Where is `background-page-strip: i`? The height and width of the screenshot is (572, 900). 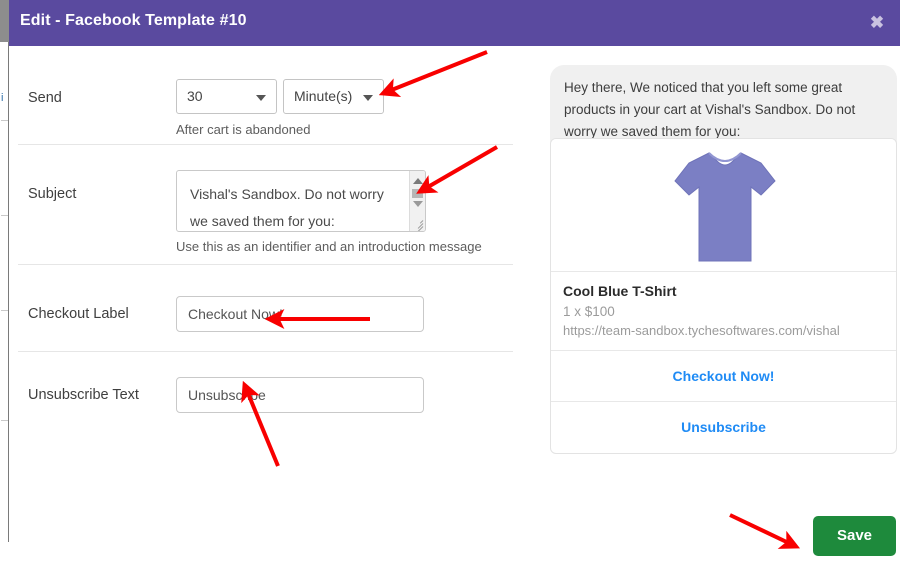
background-page-strip: i is located at coordinates (4, 286).